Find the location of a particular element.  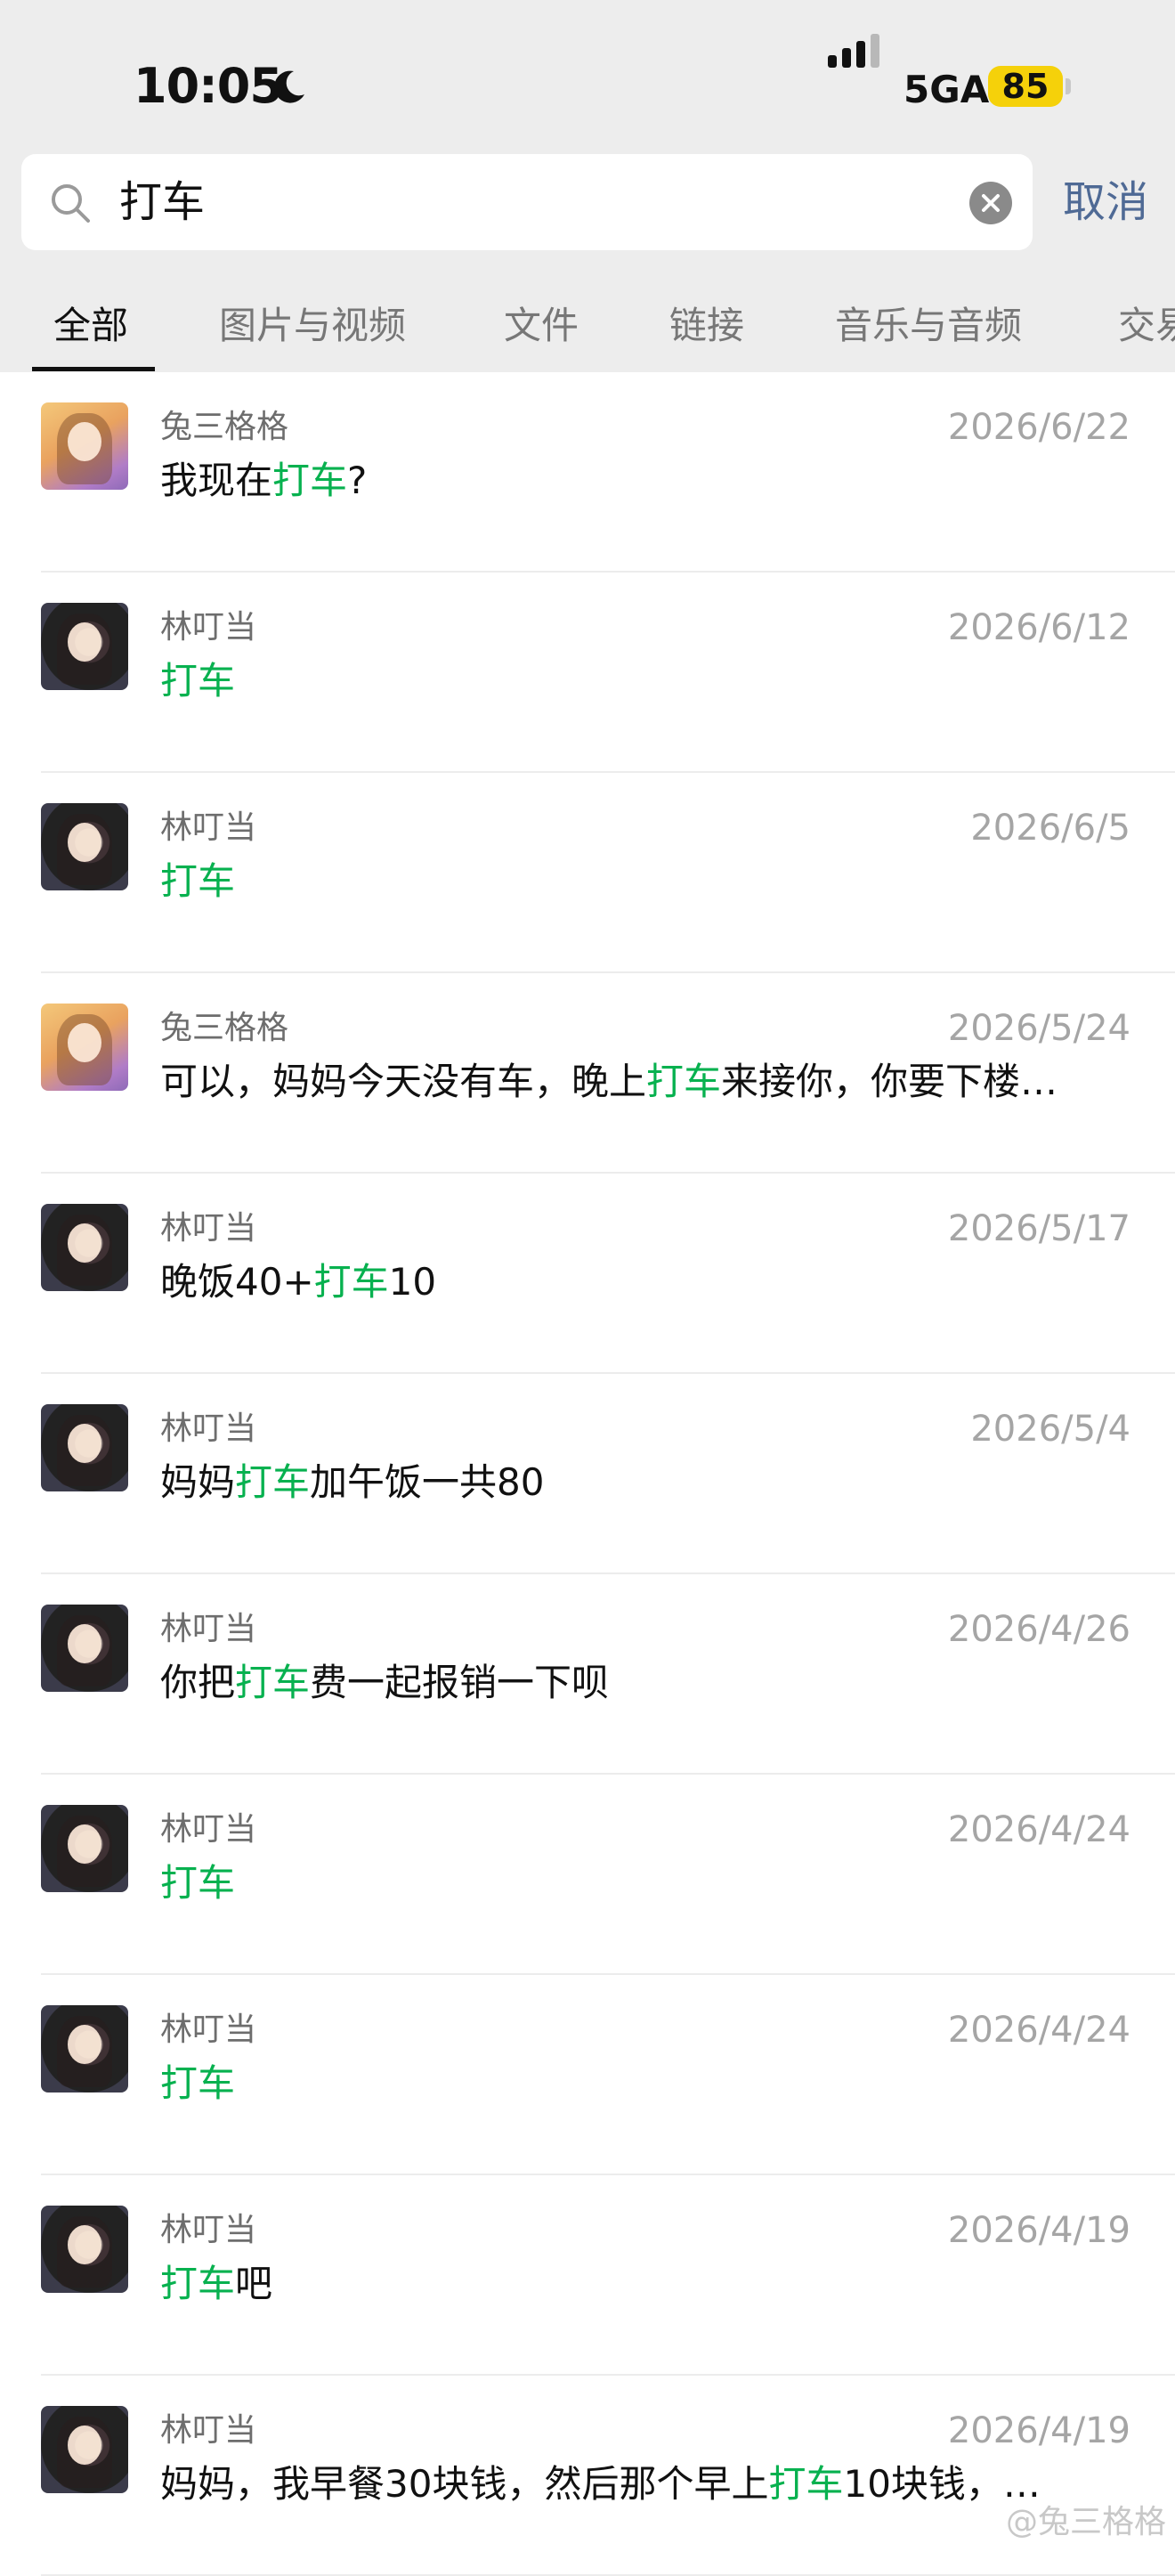

message-date: 2026/6/22 is located at coordinates (1038, 427).